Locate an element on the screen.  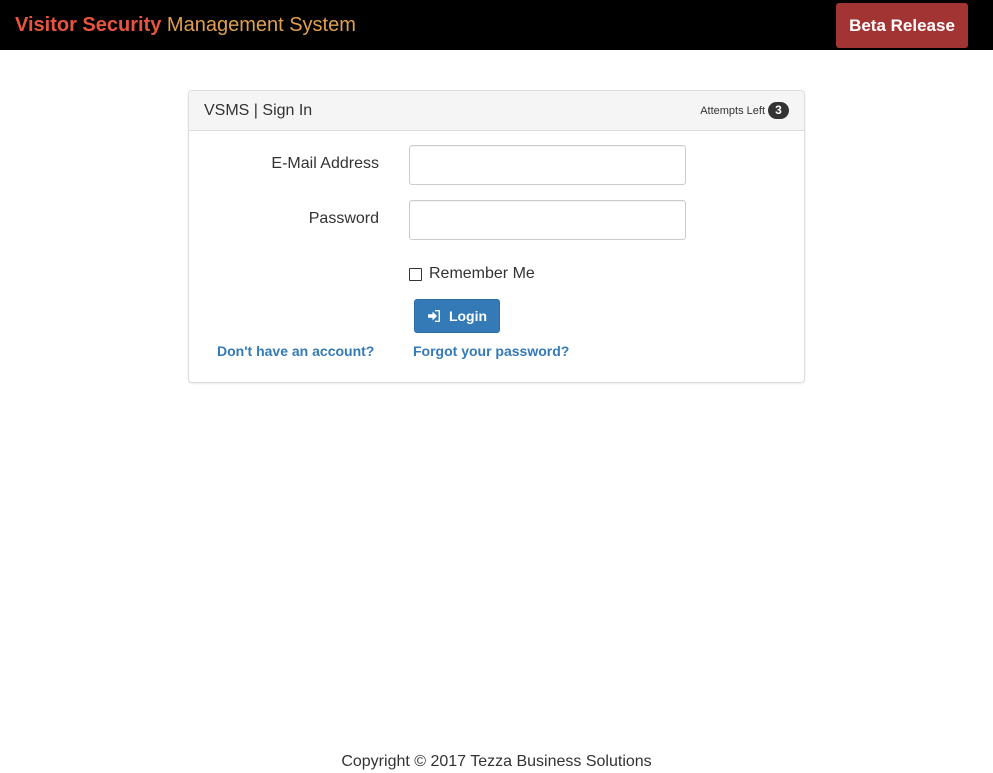
beta-release-button: Beta Release is located at coordinates (902, 25).